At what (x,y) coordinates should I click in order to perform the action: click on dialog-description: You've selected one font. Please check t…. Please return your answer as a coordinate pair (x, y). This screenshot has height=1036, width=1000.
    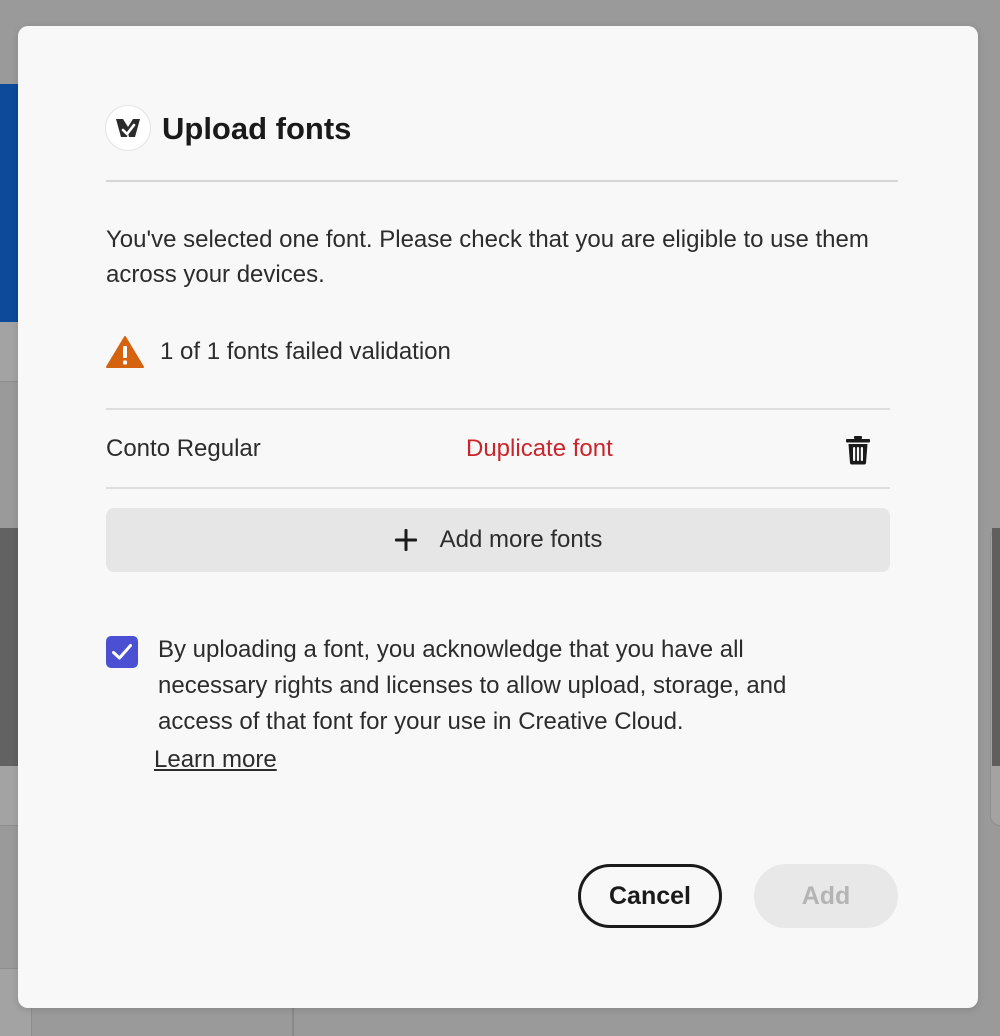
    Looking at the image, I should click on (487, 257).